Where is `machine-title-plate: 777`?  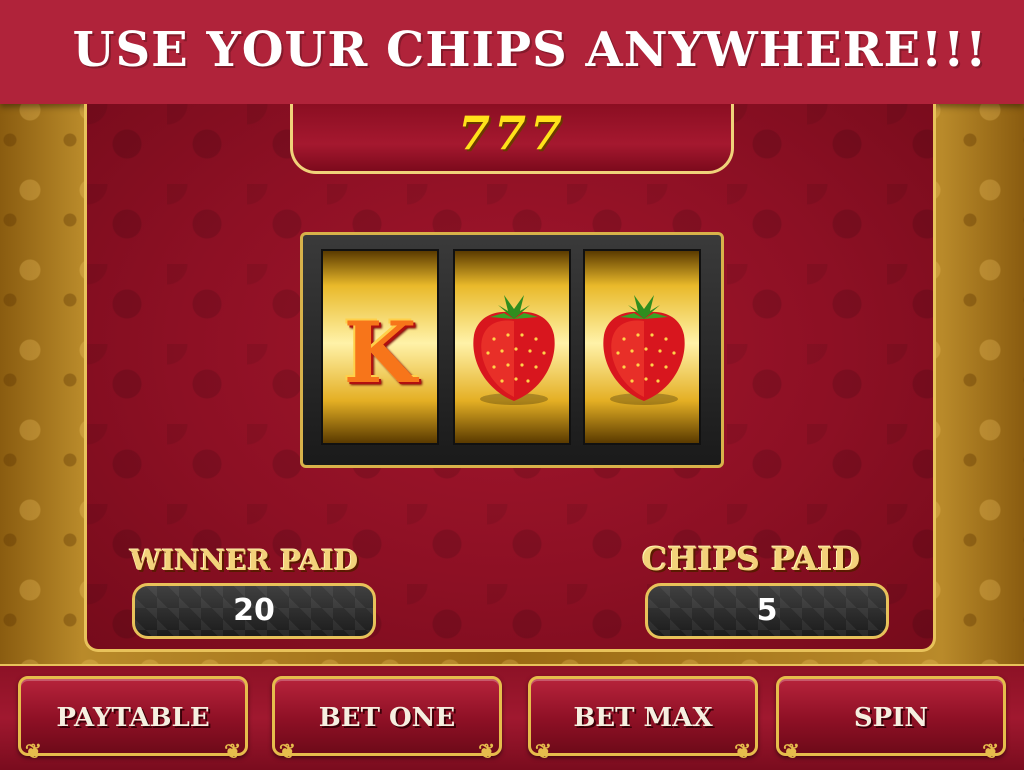 machine-title-plate: 777 is located at coordinates (512, 139).